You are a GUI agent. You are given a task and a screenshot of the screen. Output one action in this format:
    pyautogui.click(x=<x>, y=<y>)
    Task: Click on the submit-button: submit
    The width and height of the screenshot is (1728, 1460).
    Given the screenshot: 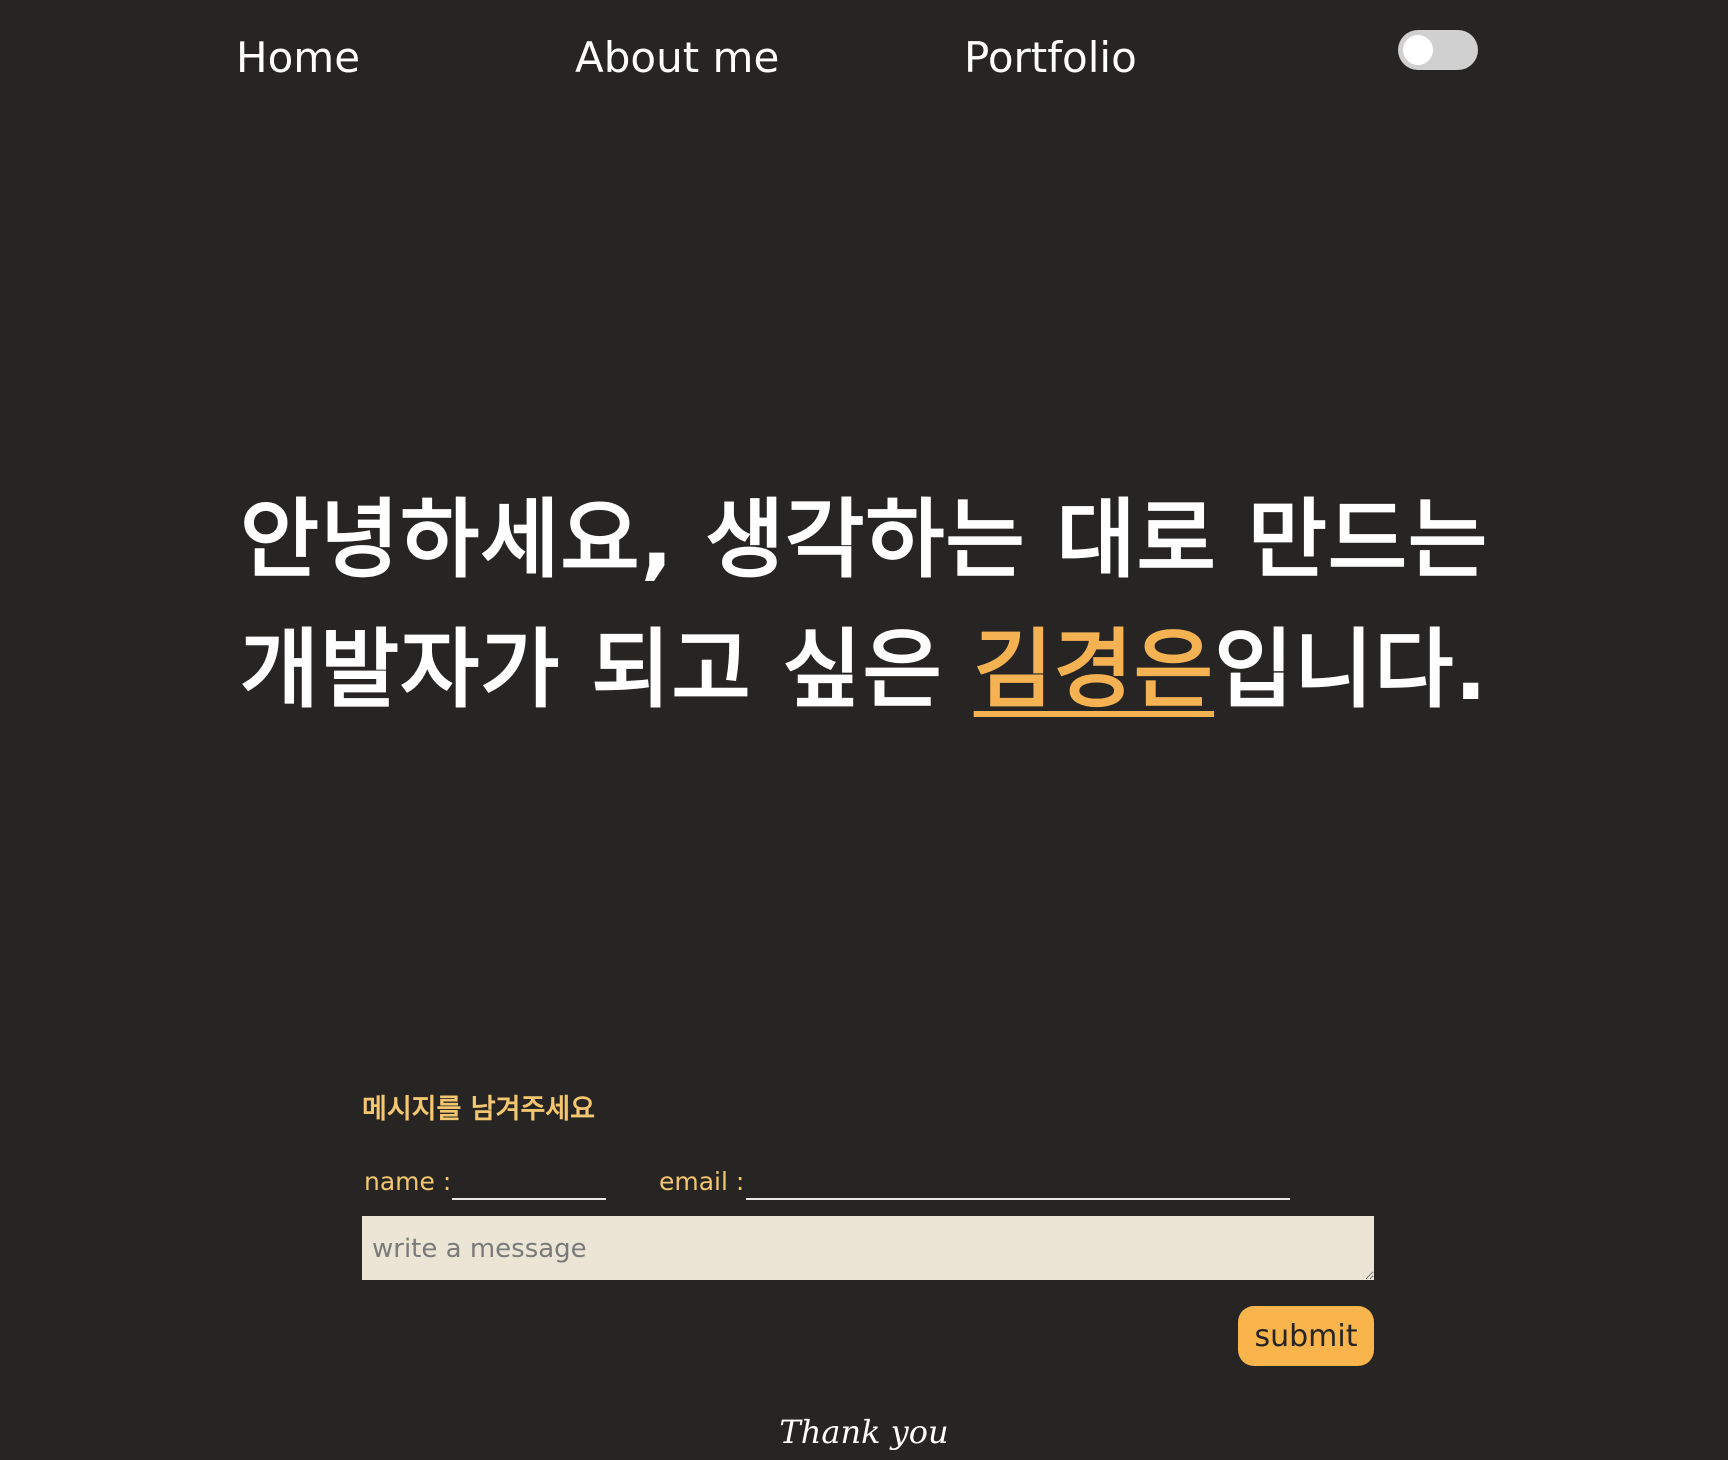 What is the action you would take?
    pyautogui.click(x=1306, y=1336)
    